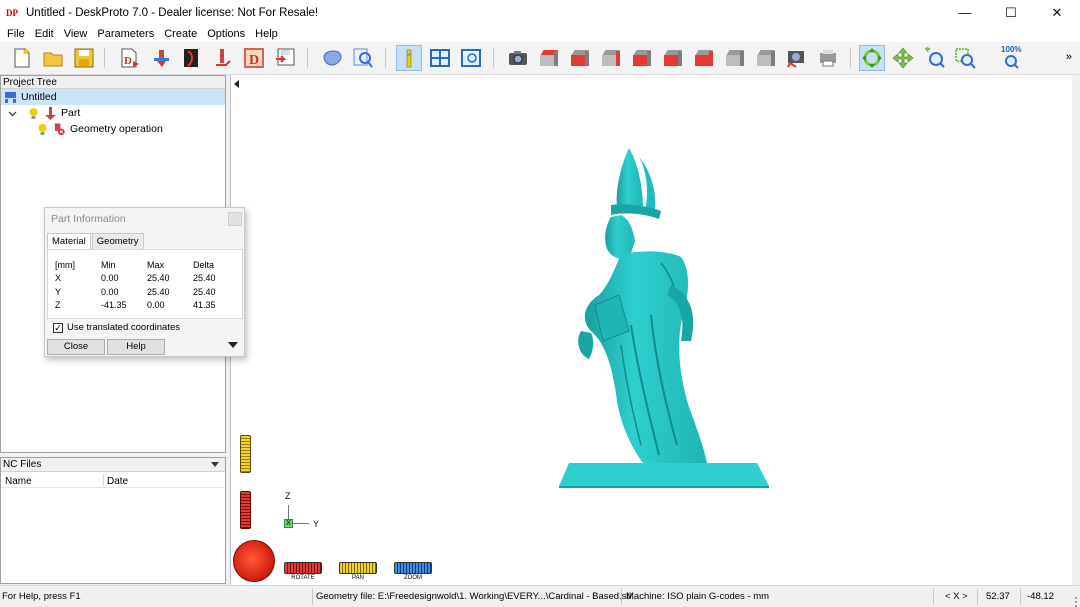 Image resolution: width=1080 pixels, height=607 pixels. I want to click on menu-create: Create, so click(180, 34).